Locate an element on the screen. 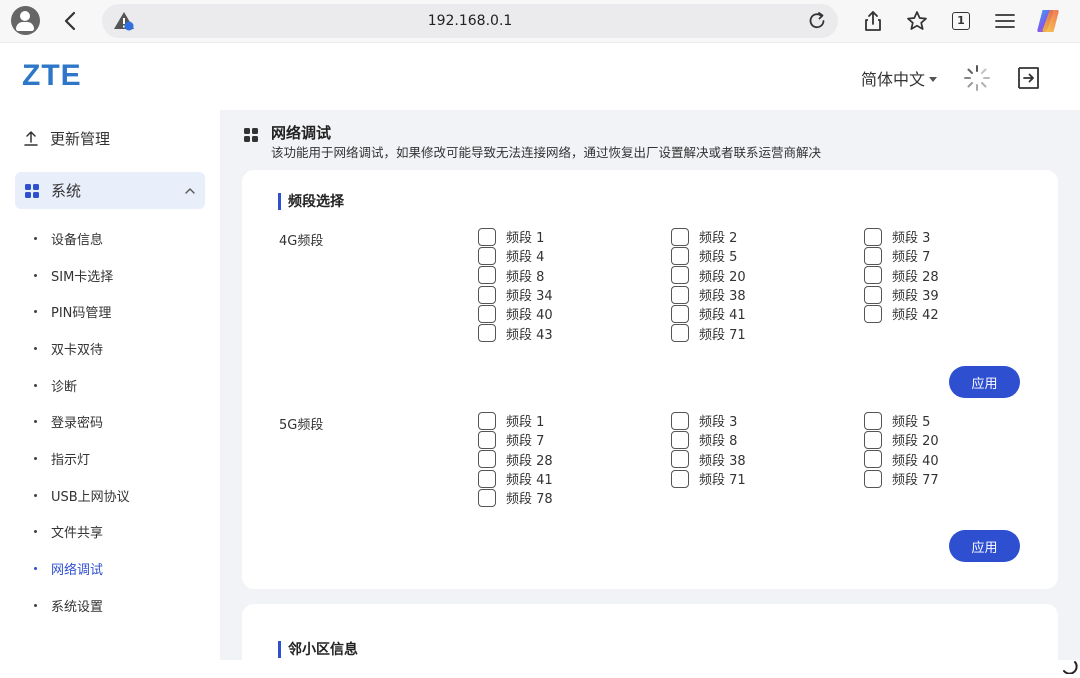 The height and width of the screenshot is (678, 1080). sidebar-item: 诊断 is located at coordinates (110, 385).